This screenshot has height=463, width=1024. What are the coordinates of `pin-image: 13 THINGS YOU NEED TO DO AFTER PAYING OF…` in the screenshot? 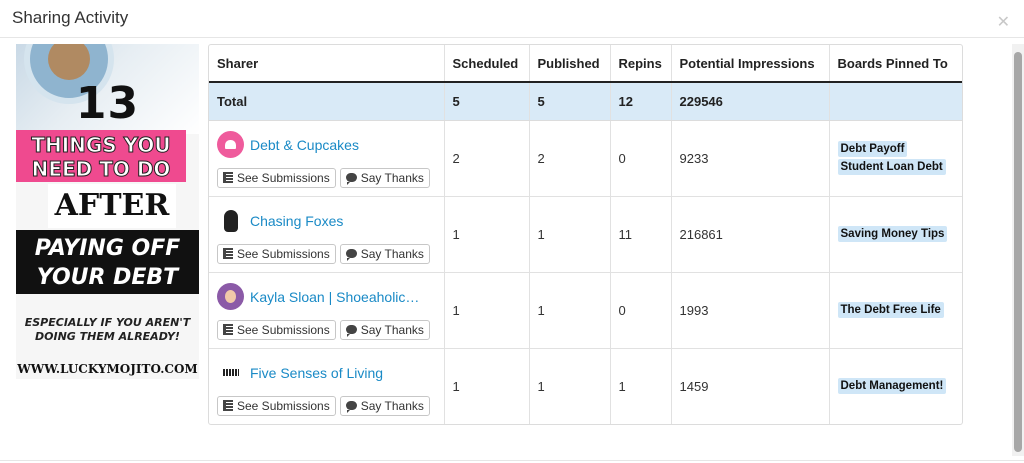 It's located at (107, 211).